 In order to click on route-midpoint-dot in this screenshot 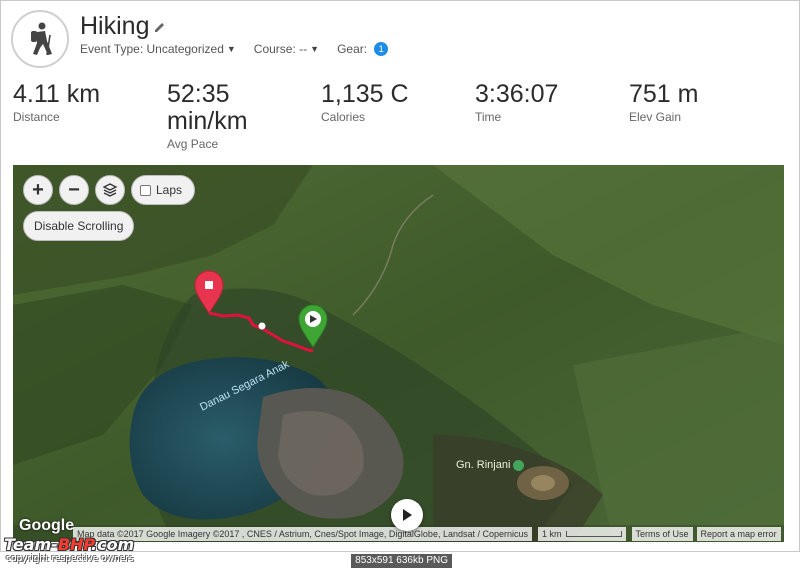, I will do `click(262, 326)`.